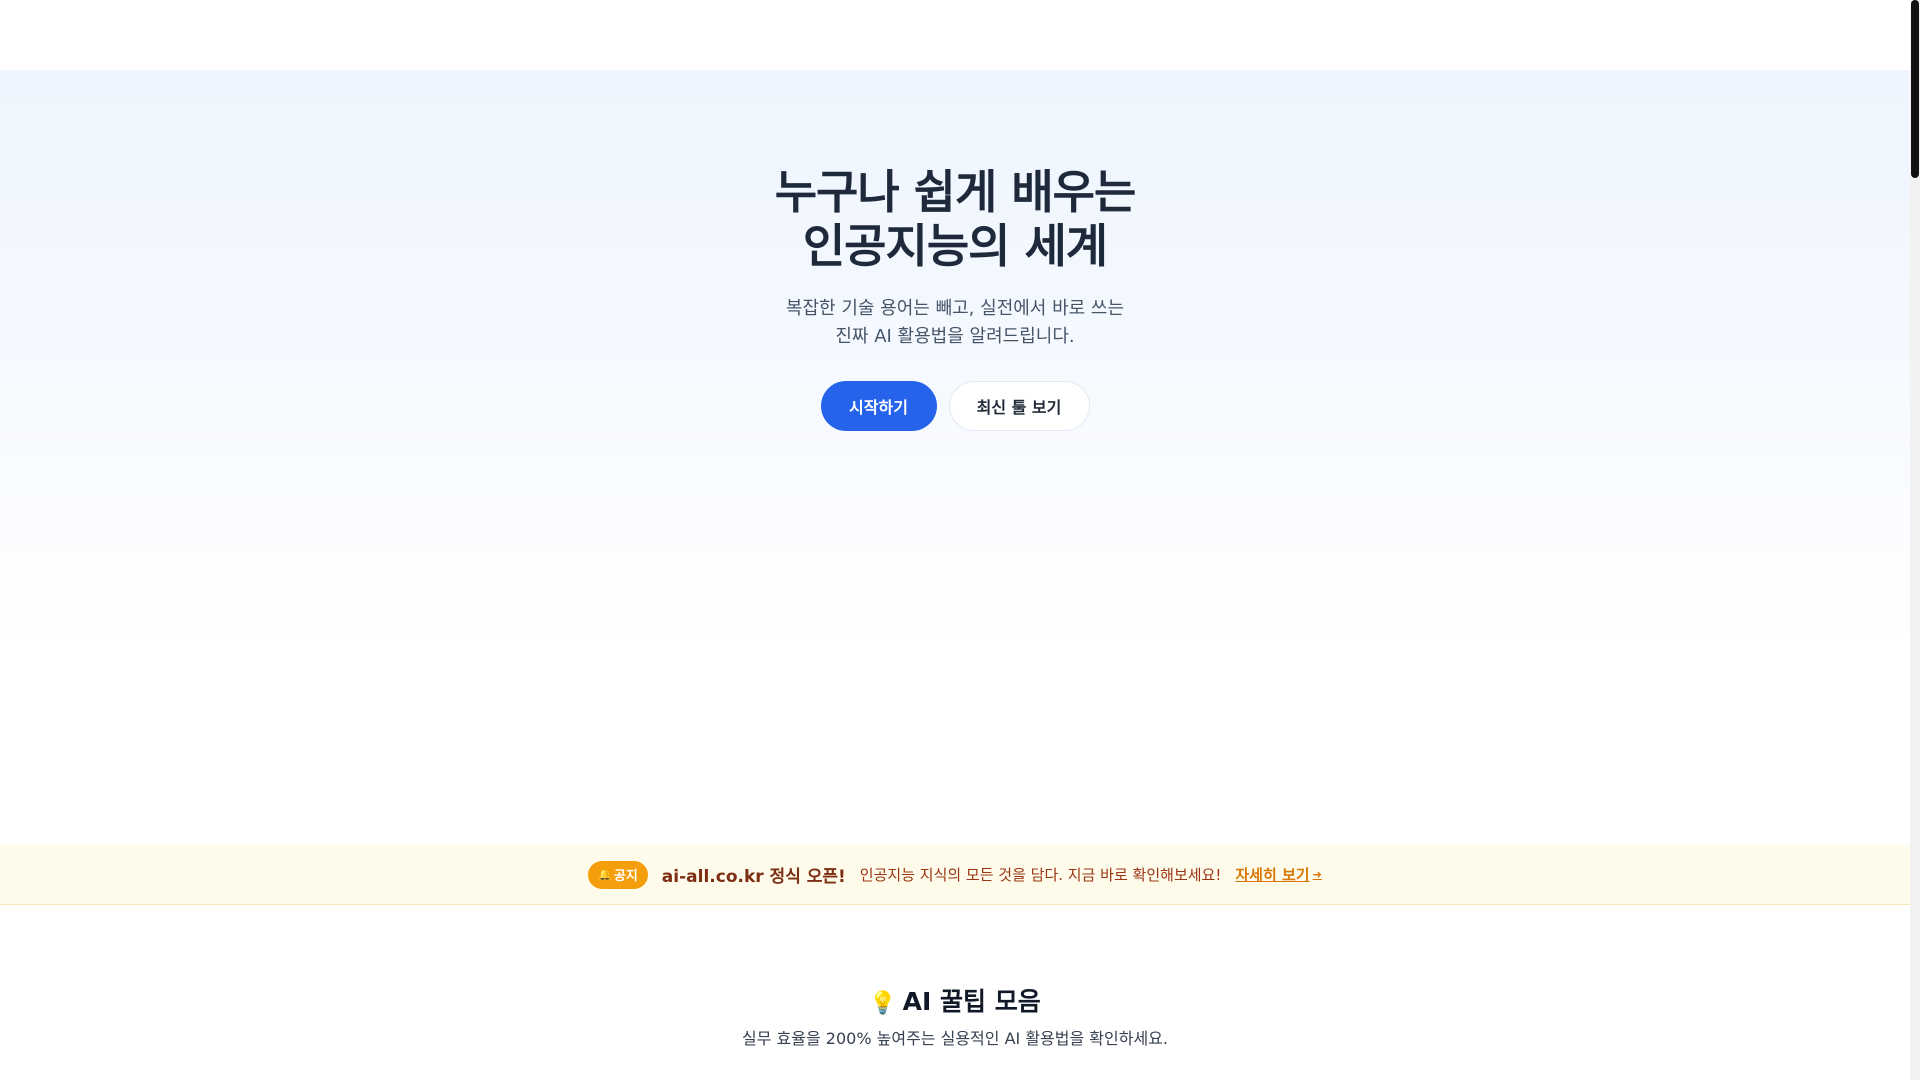 Image resolution: width=1920 pixels, height=1080 pixels. I want to click on start-button: 시작하기, so click(878, 406).